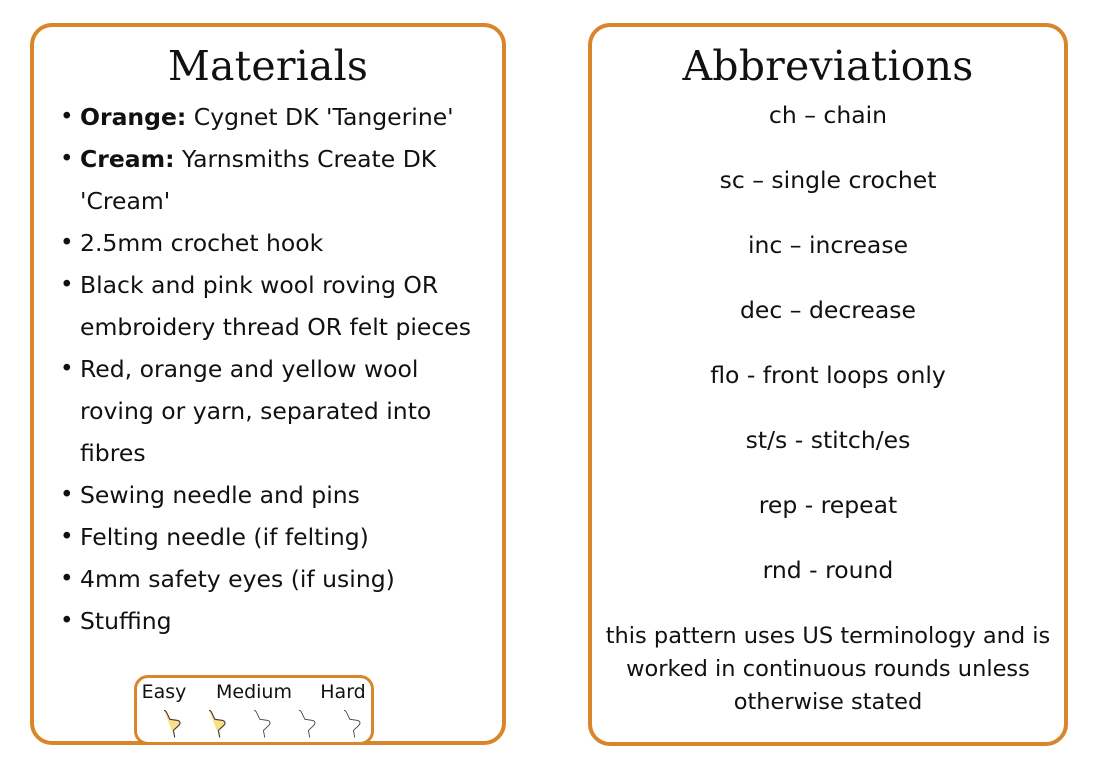  Describe the element at coordinates (126, 621) in the screenshot. I see `list-item-text: Stuffing` at that location.